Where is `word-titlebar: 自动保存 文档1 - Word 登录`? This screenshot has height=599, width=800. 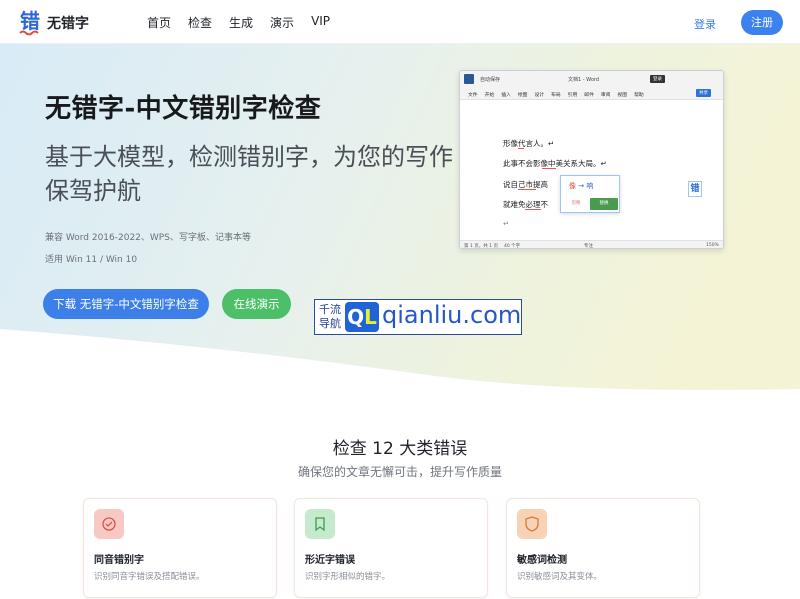 word-titlebar: 自动保存 文档1 - Word 登录 is located at coordinates (591, 79).